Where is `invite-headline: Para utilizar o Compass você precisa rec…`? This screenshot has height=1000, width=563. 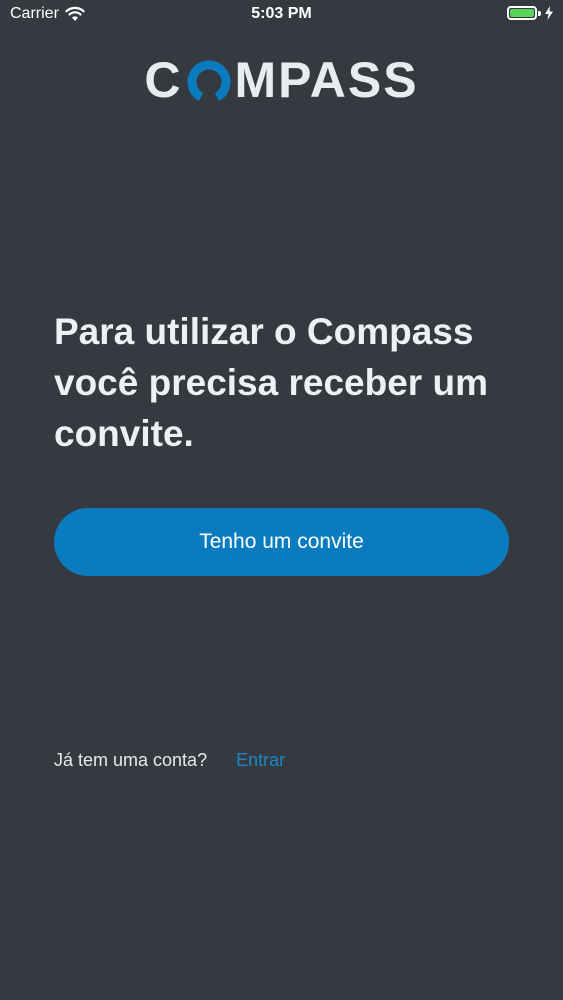 invite-headline: Para utilizar o Compass você precisa rec… is located at coordinates (271, 382).